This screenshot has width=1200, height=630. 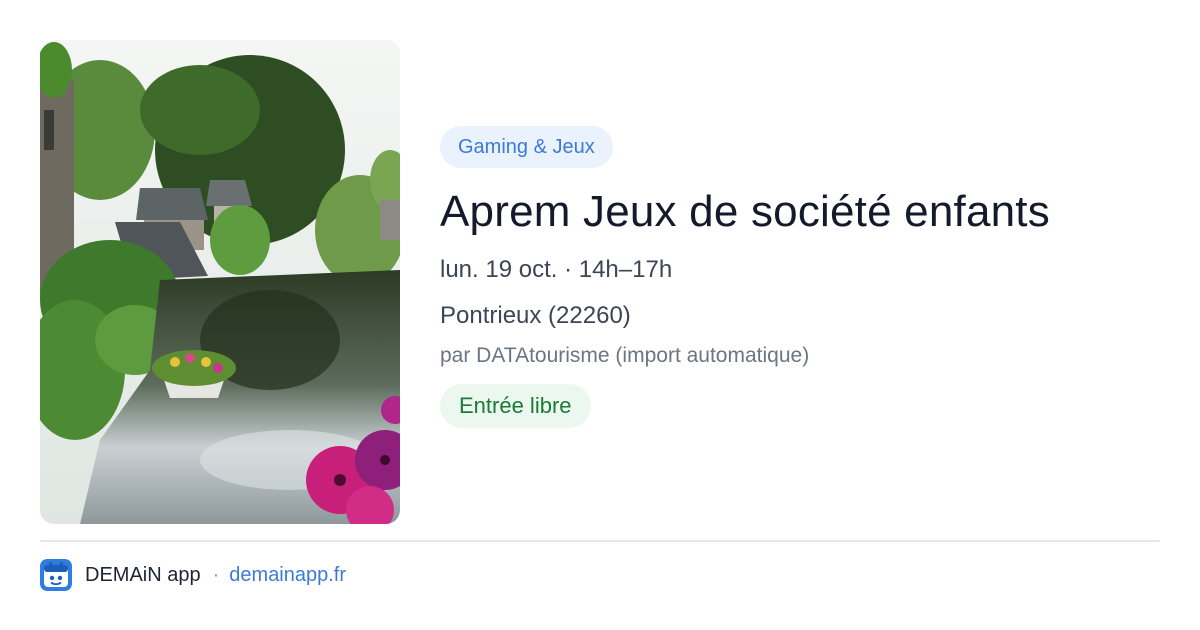 I want to click on price-badge: Entrée libre, so click(x=515, y=406).